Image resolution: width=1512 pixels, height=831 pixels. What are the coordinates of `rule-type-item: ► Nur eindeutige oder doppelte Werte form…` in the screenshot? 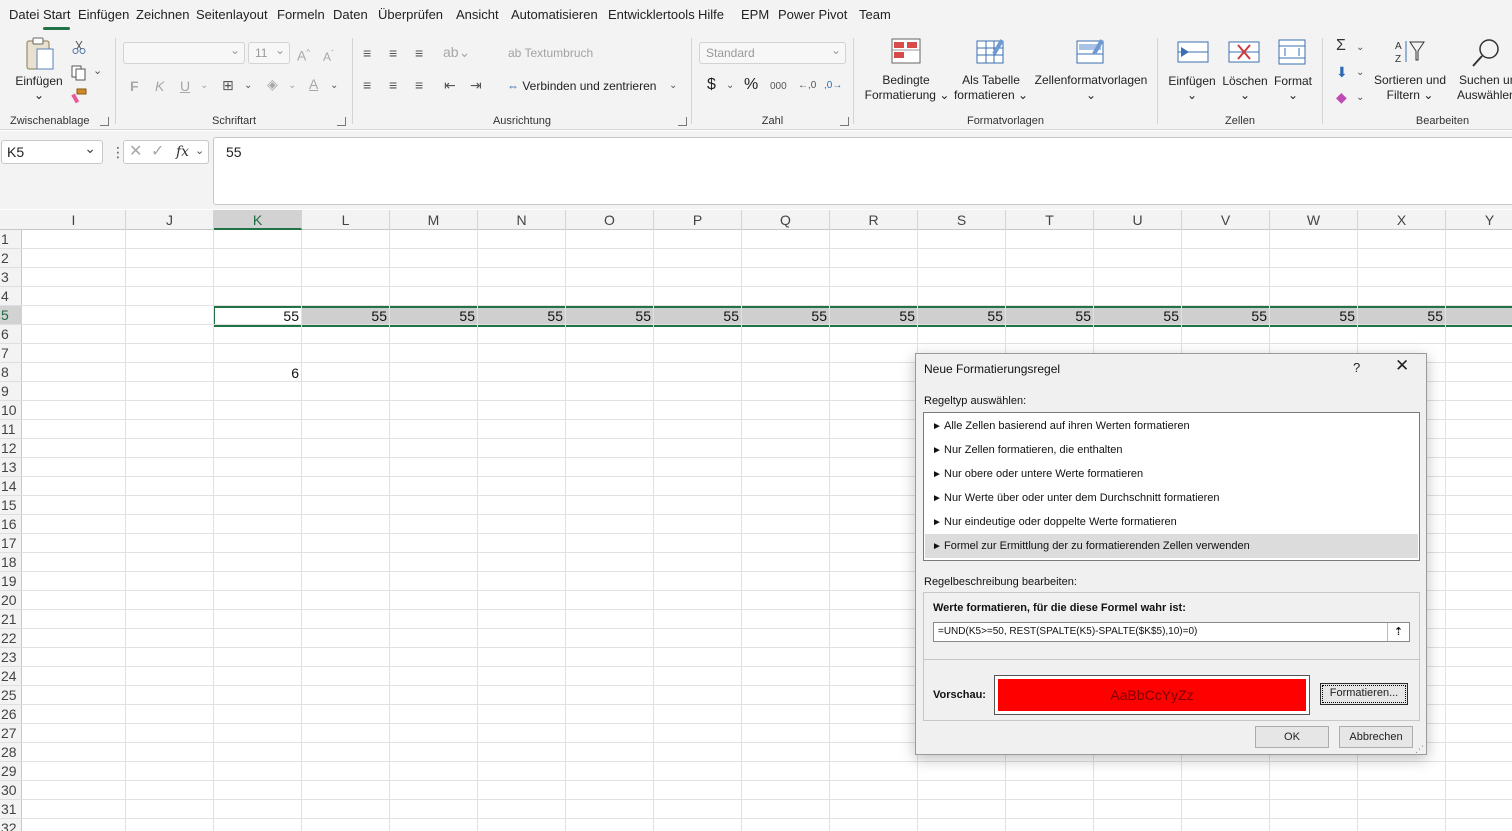 It's located at (1171, 522).